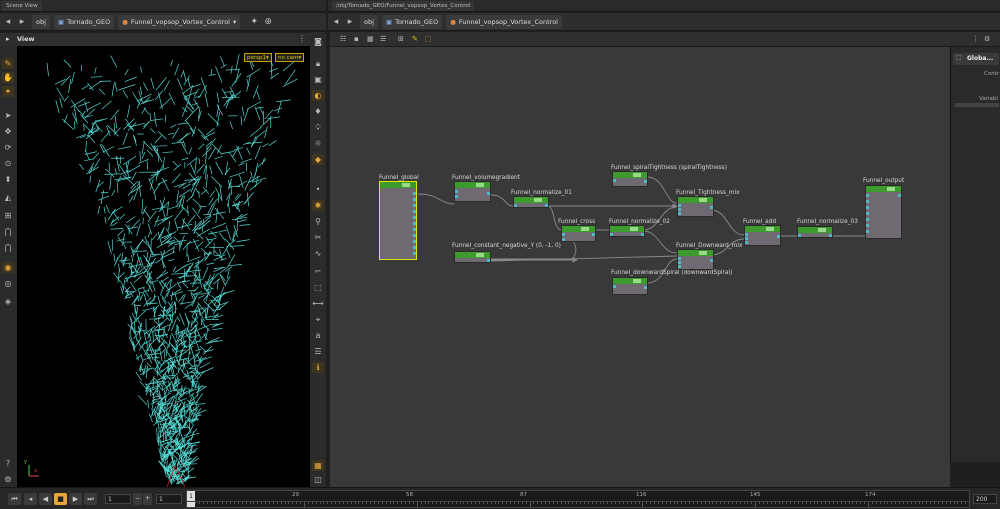 This screenshot has width=1000, height=509. I want to click on pose-tool-icon: ✋, so click(8, 77).